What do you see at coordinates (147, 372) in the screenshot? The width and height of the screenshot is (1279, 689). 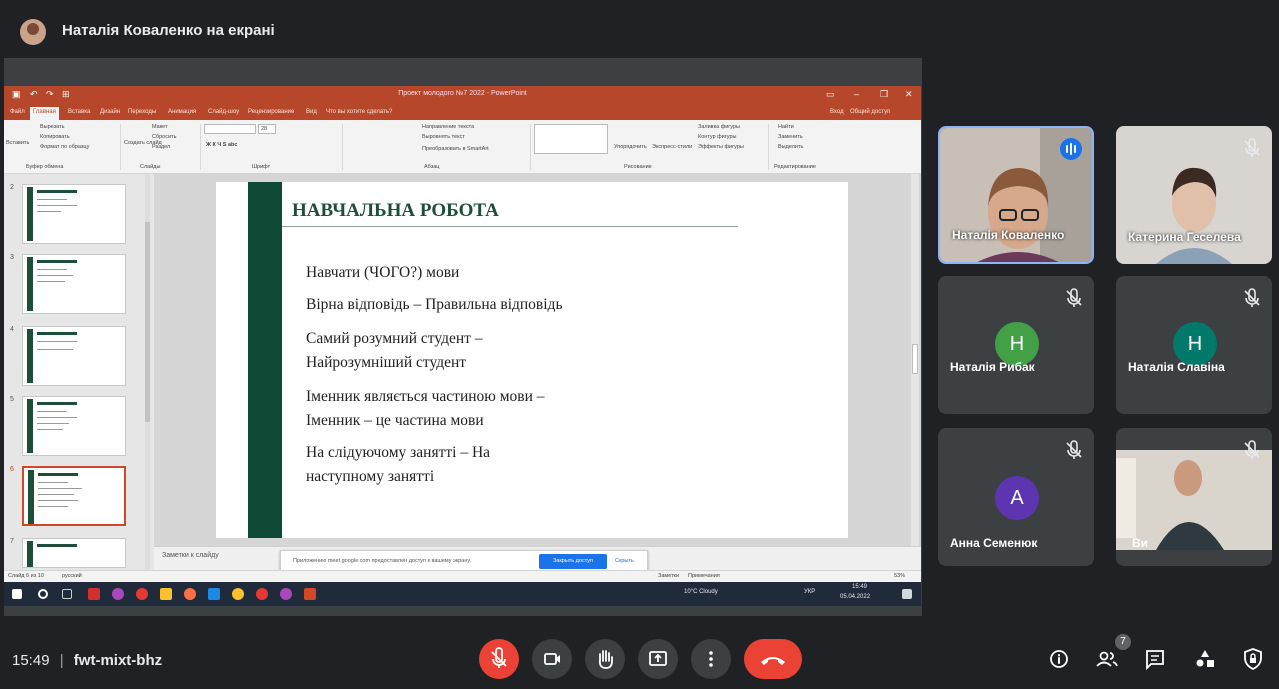 I see `thumbnails-scrollbar` at bounding box center [147, 372].